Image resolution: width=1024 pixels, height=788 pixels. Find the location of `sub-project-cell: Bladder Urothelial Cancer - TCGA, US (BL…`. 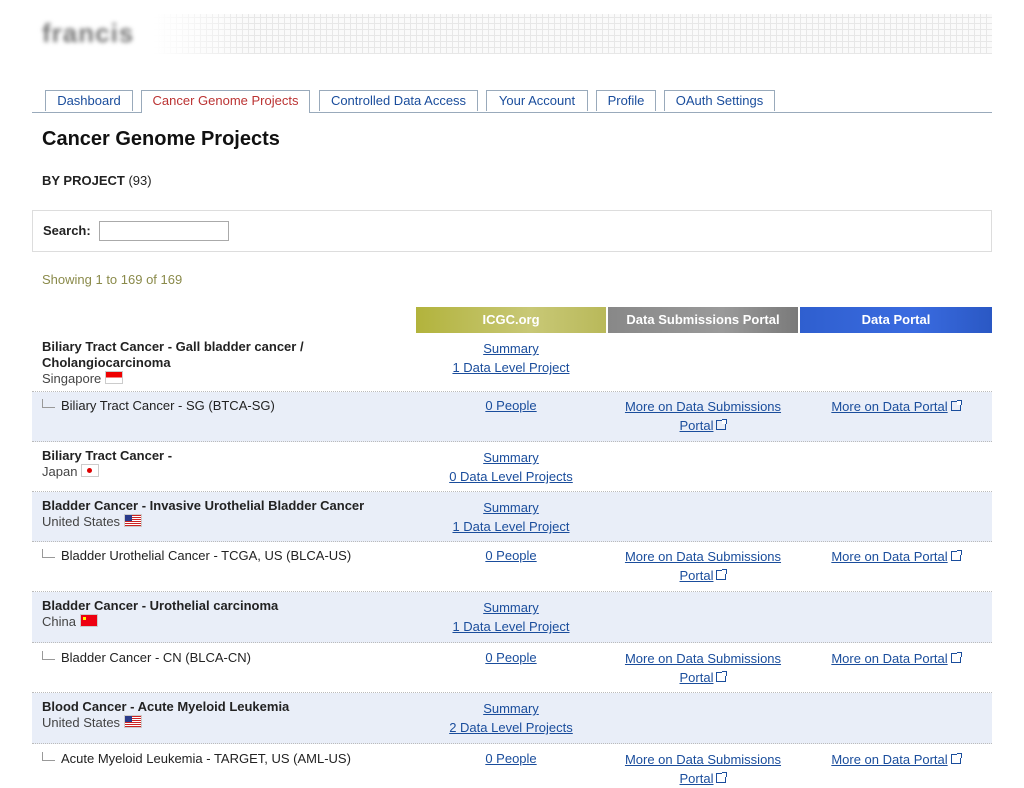

sub-project-cell: Bladder Urothelial Cancer - TCGA, US (BL… is located at coordinates (196, 555).